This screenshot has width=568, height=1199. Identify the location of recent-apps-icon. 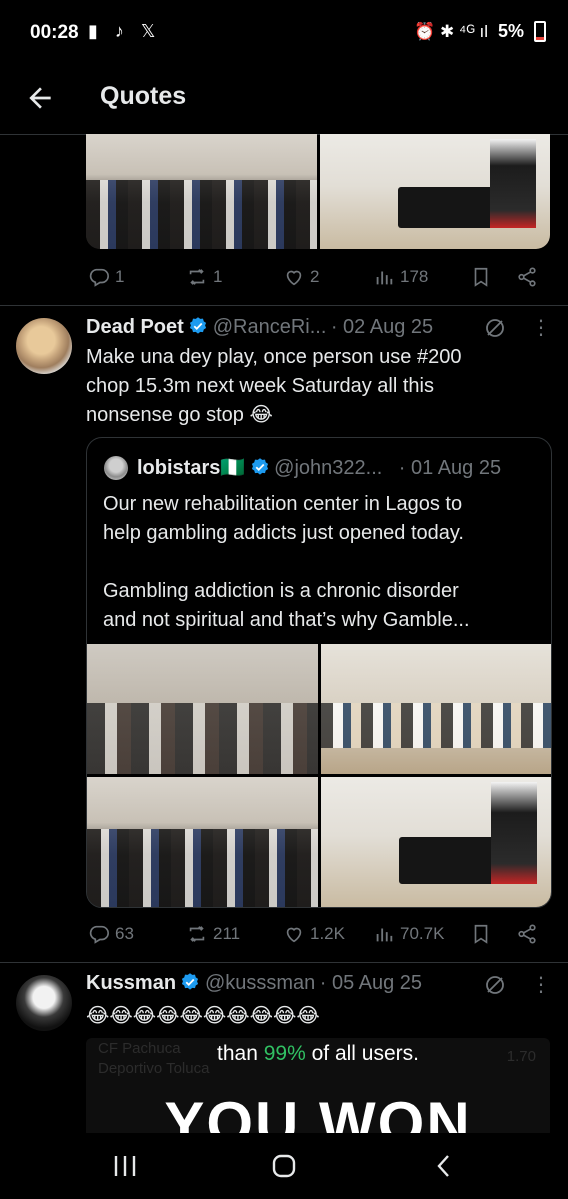
(125, 1166).